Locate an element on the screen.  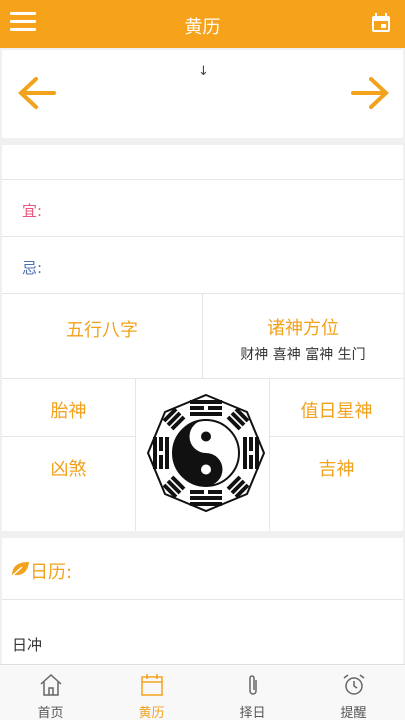
jishen-cell: 吉神 is located at coordinates (336, 484).